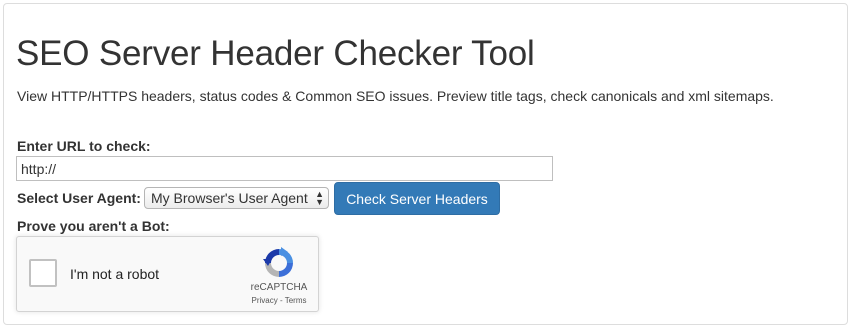  I want to click on user-agent-select: My Browser's User Agent ▲ ▼, so click(236, 198).